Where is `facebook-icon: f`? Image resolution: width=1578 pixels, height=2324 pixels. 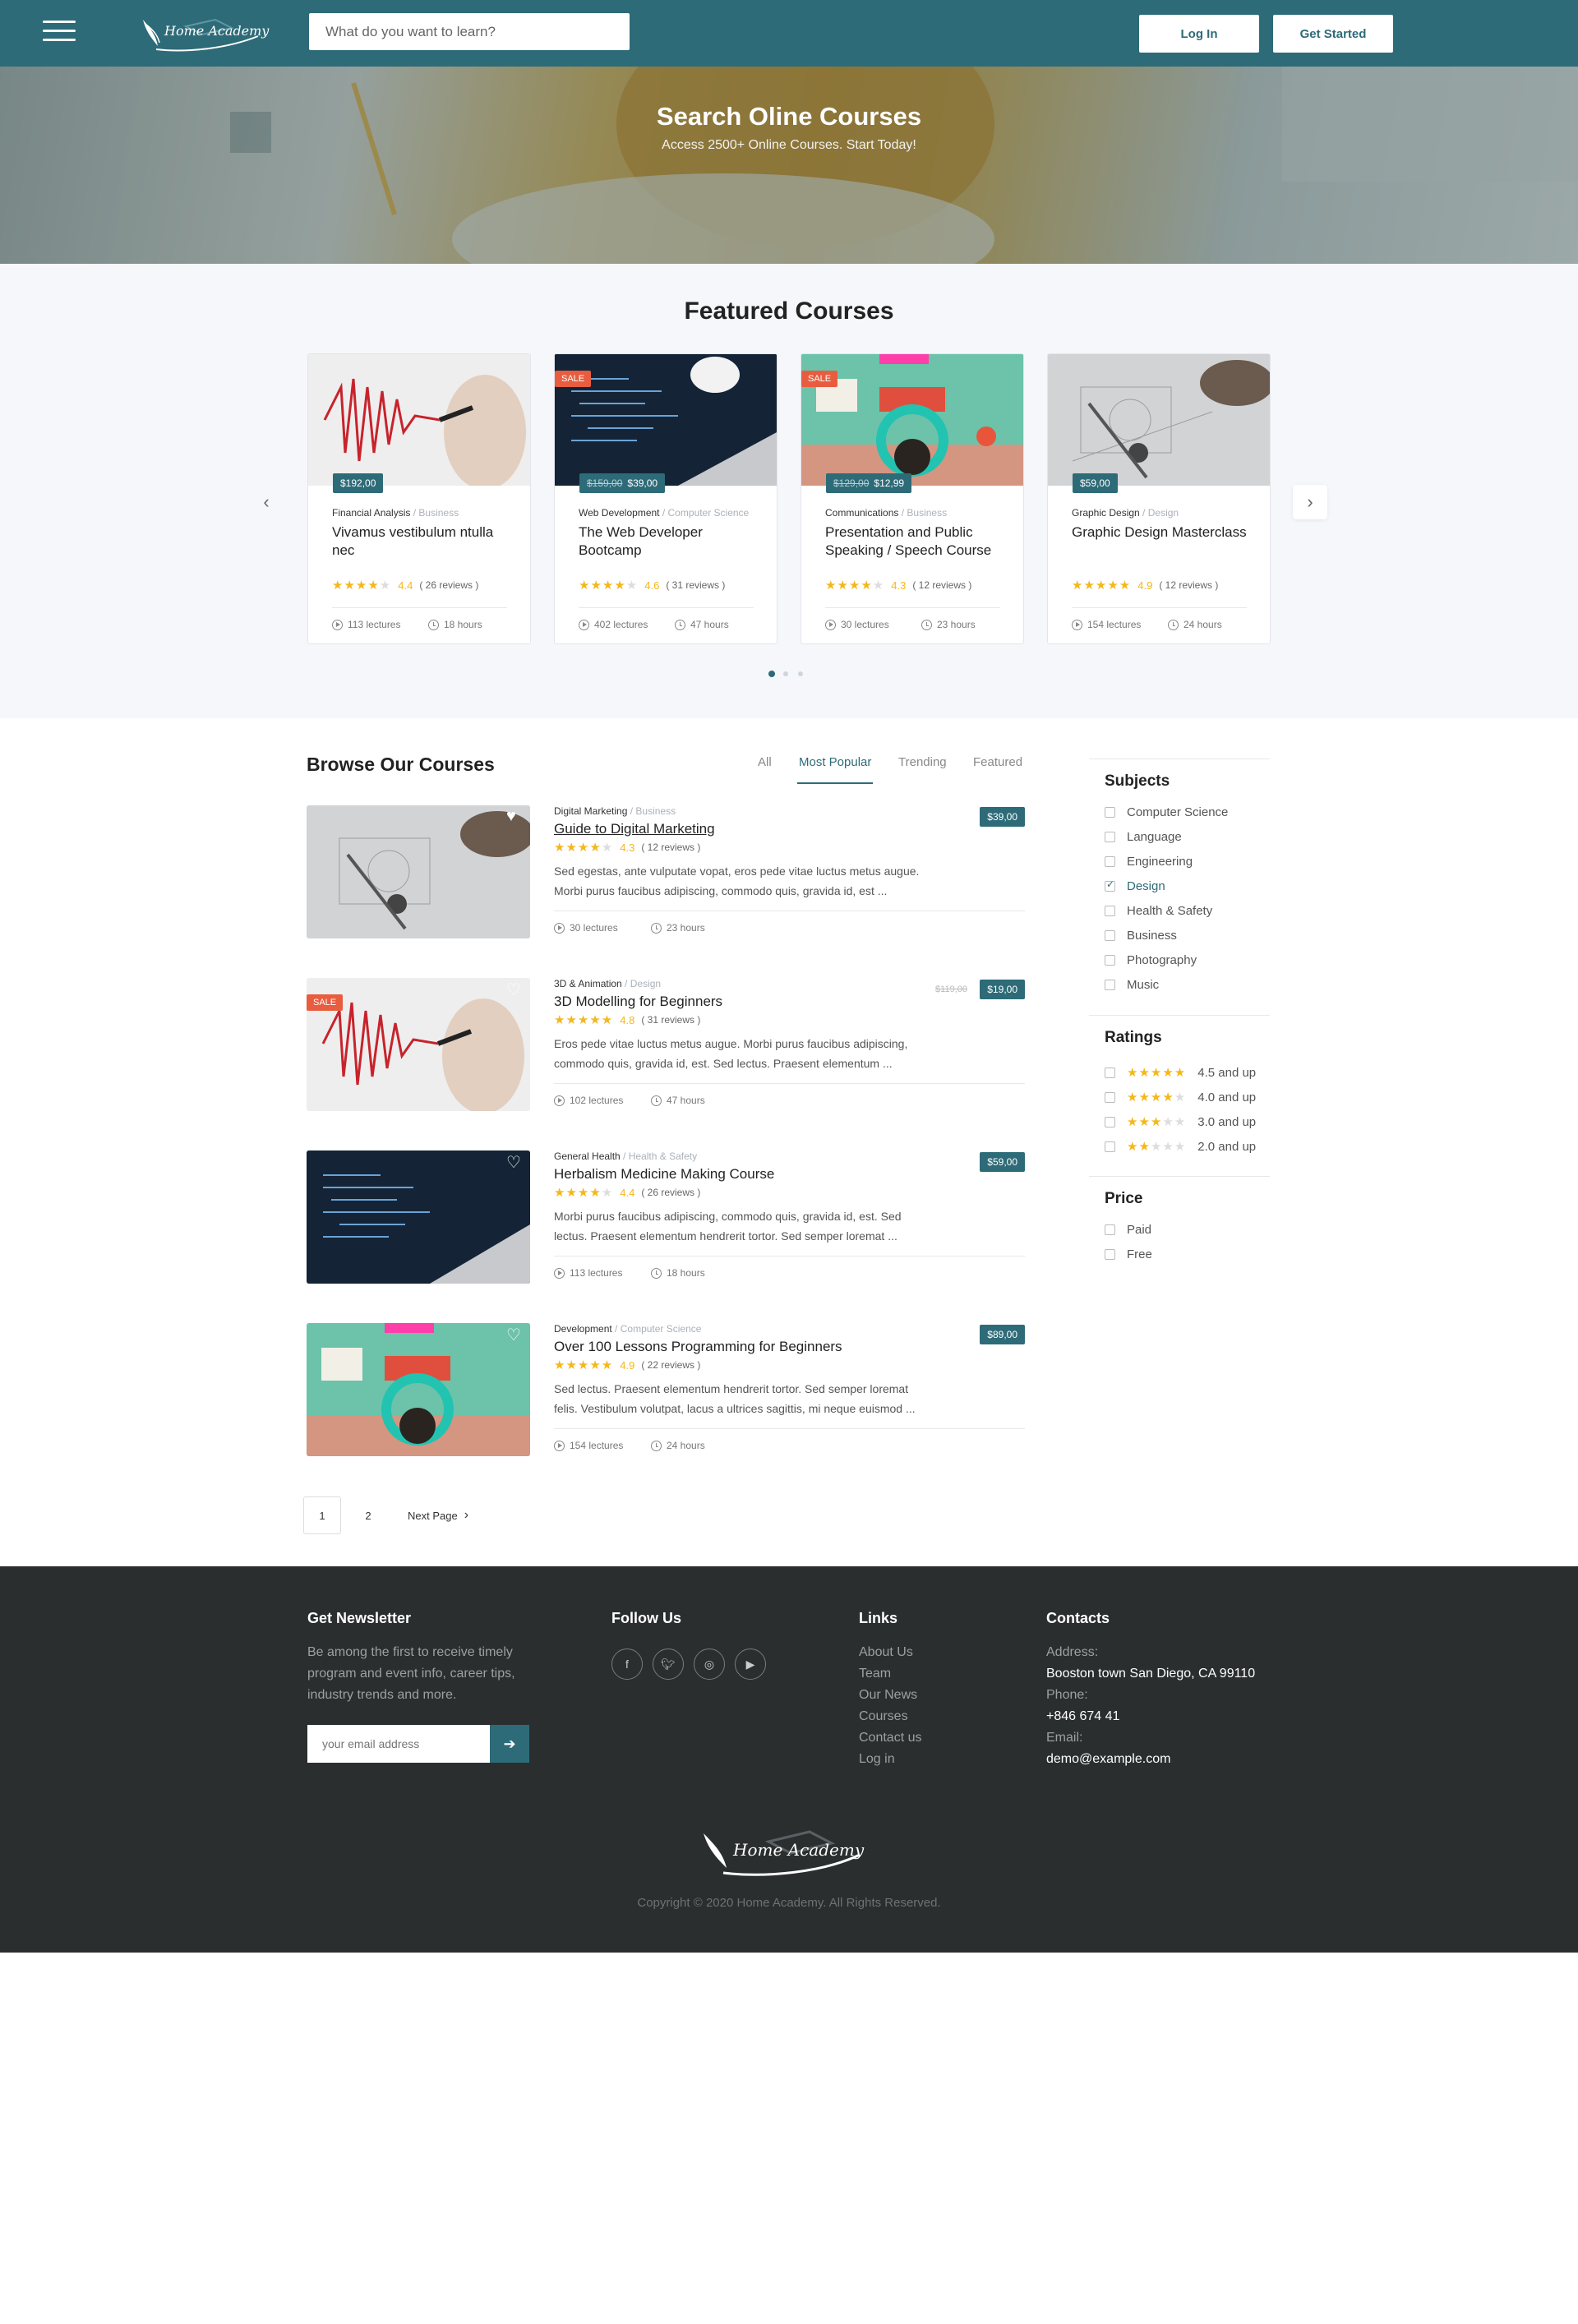 facebook-icon: f is located at coordinates (627, 1664).